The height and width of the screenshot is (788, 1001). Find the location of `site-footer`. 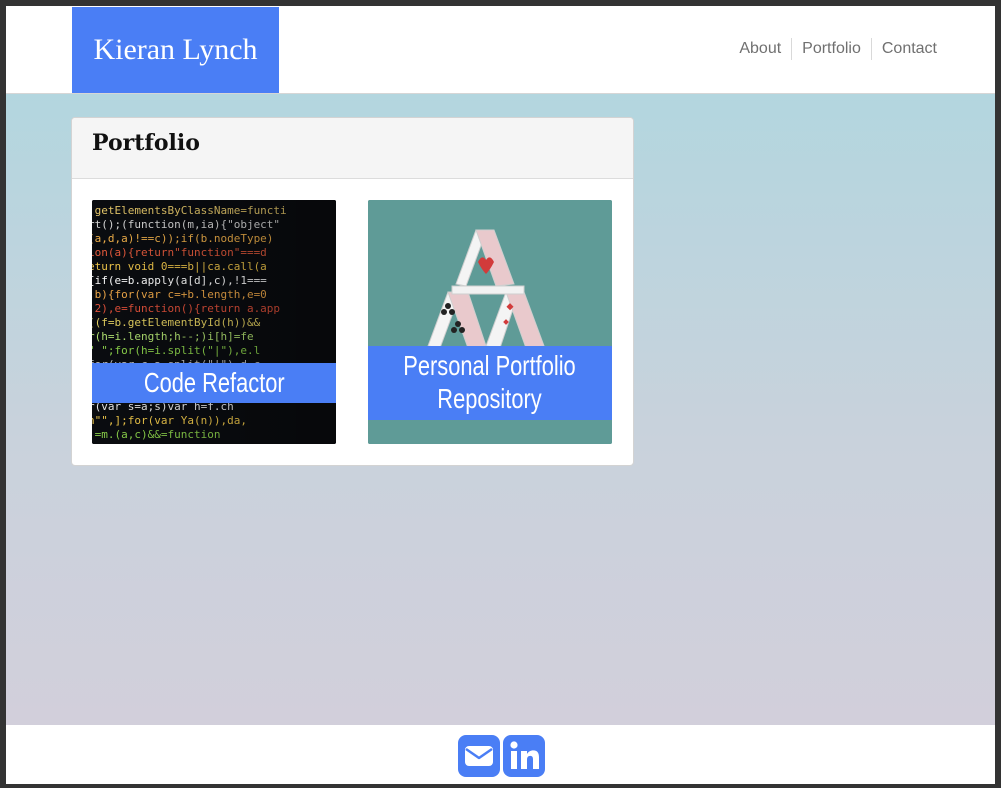

site-footer is located at coordinates (500, 754).